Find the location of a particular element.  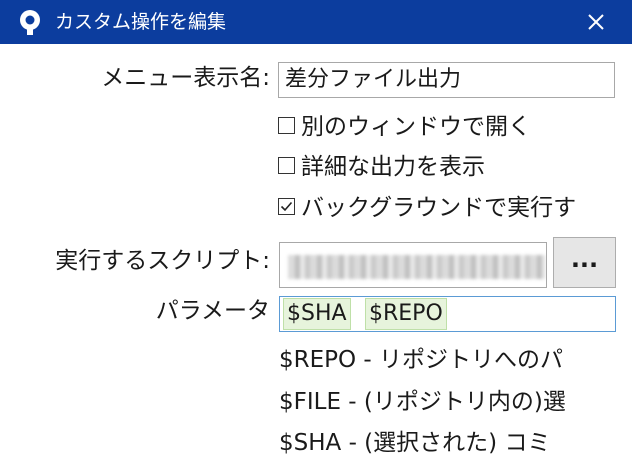

show-full-output-option: 詳細な出力を表示 is located at coordinates (381, 167).